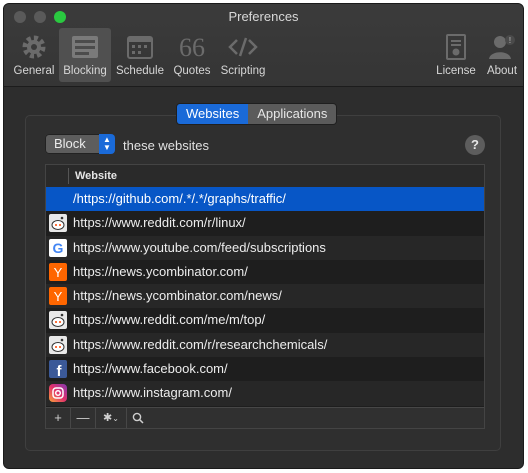 The width and height of the screenshot is (528, 473). Describe the element at coordinates (85, 71) in the screenshot. I see `tab-label: Blocking` at that location.